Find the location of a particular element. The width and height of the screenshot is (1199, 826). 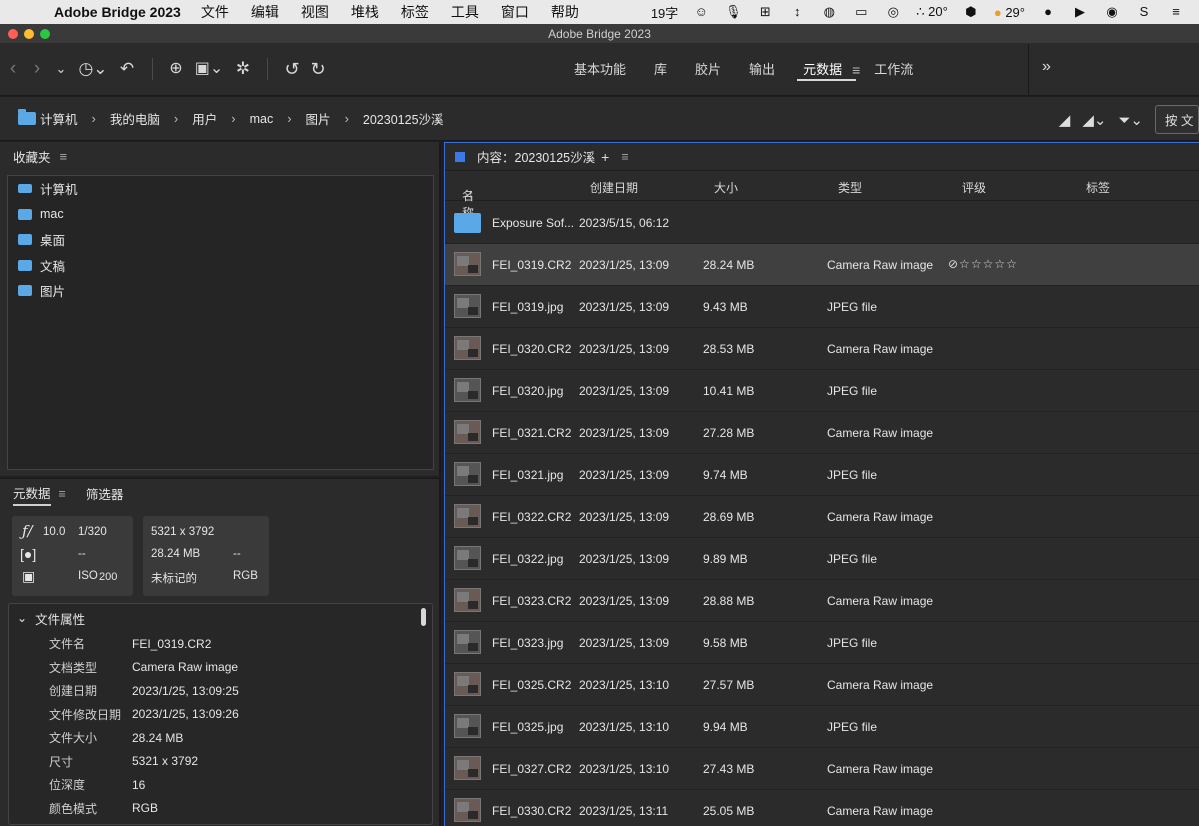

file-properties-header: ⌄ 文件属性 is located at coordinates (220, 618).